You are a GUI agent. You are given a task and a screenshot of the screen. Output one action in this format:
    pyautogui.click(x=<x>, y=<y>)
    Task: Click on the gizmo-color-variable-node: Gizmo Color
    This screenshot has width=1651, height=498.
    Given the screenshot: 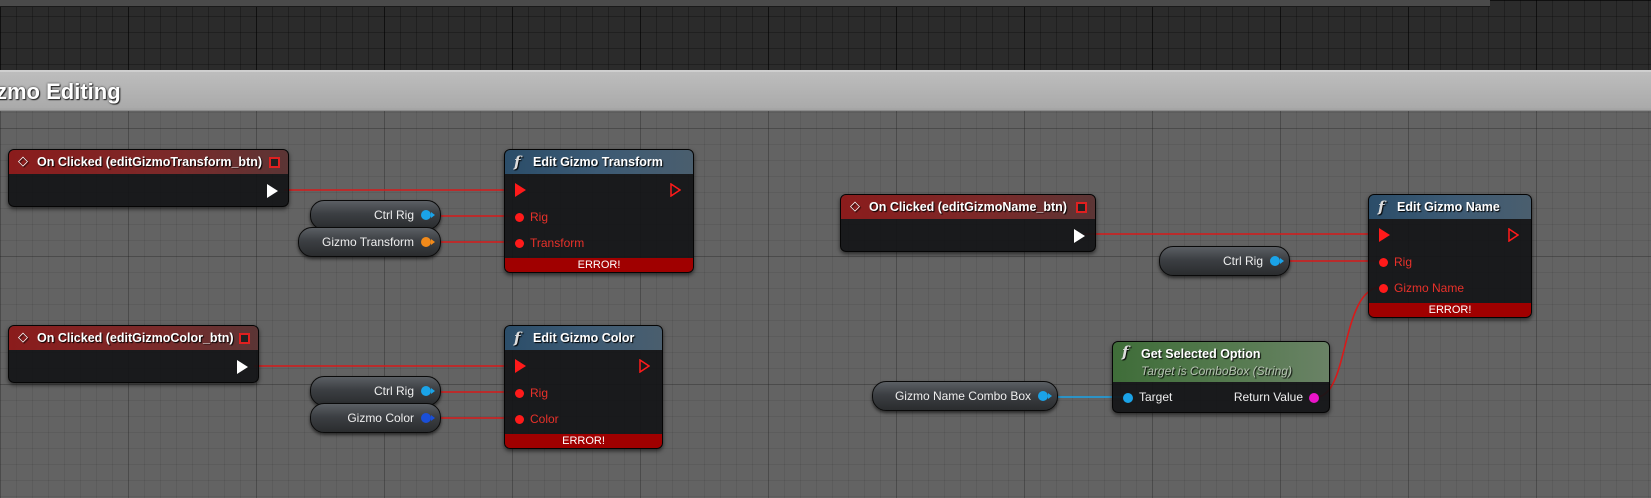 What is the action you would take?
    pyautogui.click(x=375, y=418)
    